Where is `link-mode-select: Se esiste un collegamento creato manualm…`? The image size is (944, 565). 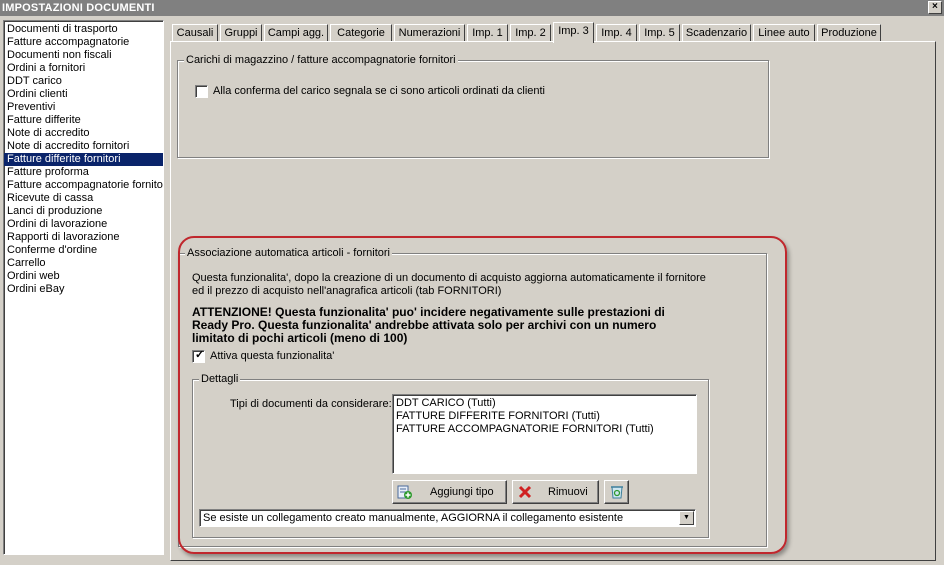 link-mode-select: Se esiste un collegamento creato manualm… is located at coordinates (447, 518).